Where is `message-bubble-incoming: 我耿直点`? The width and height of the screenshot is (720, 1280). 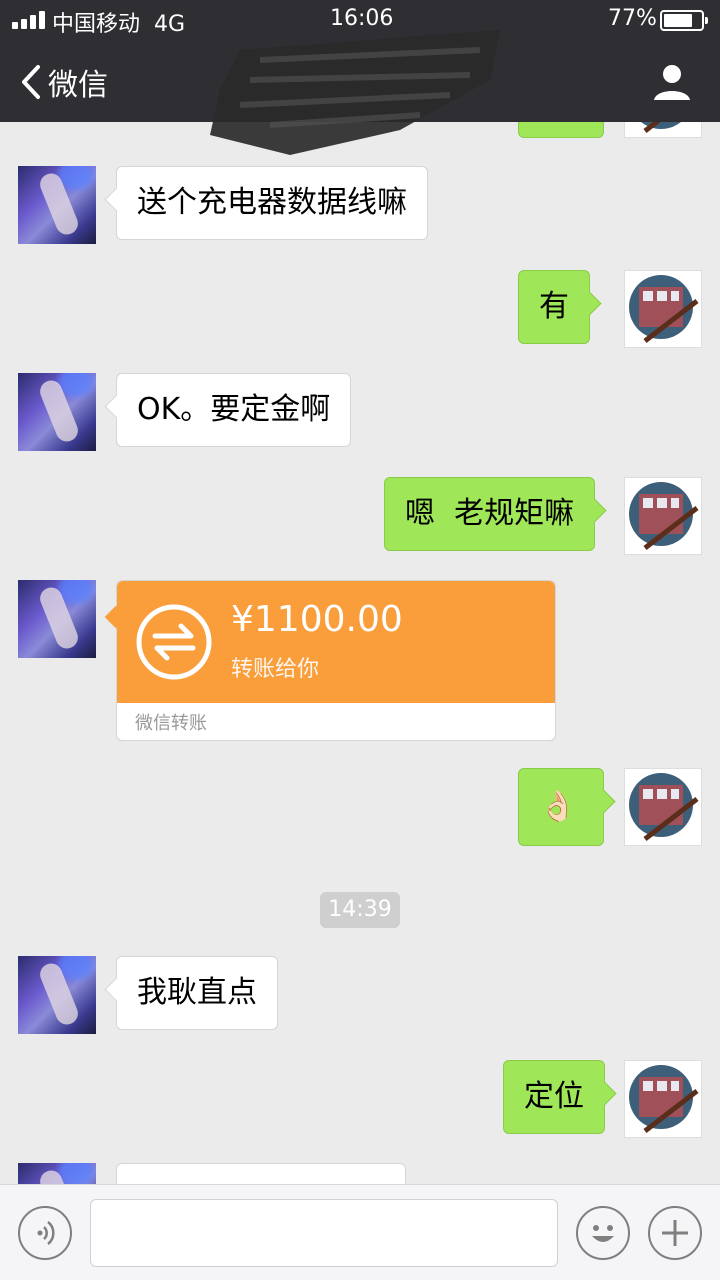 message-bubble-incoming: 我耿直点 is located at coordinates (197, 993).